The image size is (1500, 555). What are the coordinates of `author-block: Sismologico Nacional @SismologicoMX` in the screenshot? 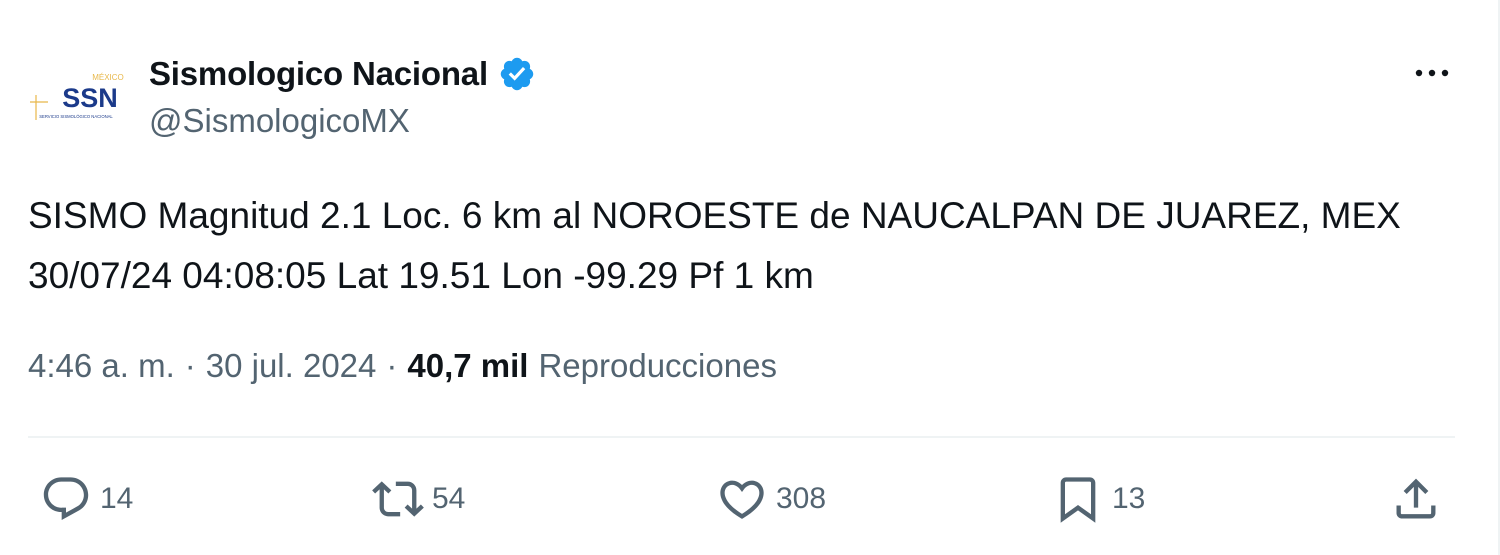 It's located at (342, 95).